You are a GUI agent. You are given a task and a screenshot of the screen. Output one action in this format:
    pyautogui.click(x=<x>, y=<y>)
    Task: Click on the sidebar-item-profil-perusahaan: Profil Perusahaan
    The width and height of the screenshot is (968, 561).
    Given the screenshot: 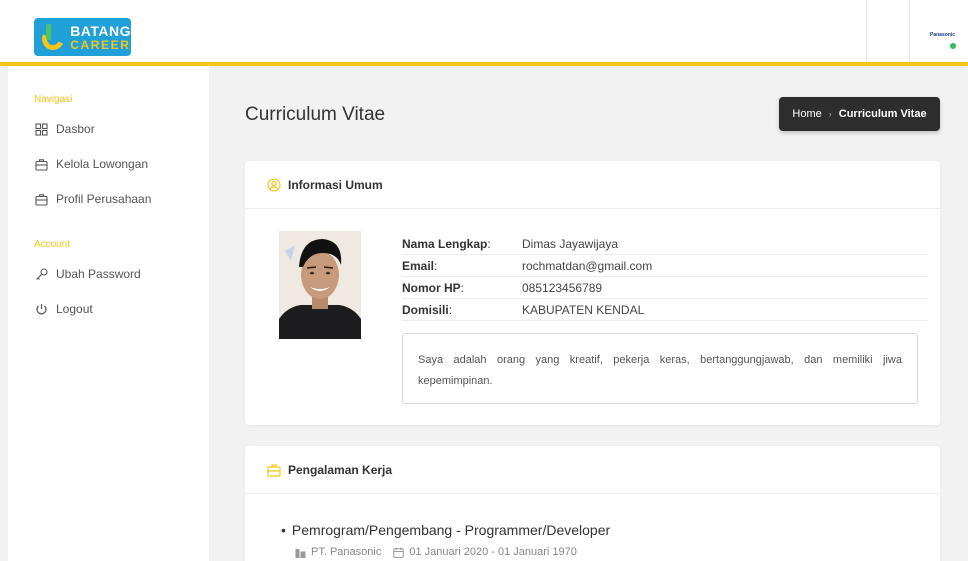 What is the action you would take?
    pyautogui.click(x=92, y=199)
    